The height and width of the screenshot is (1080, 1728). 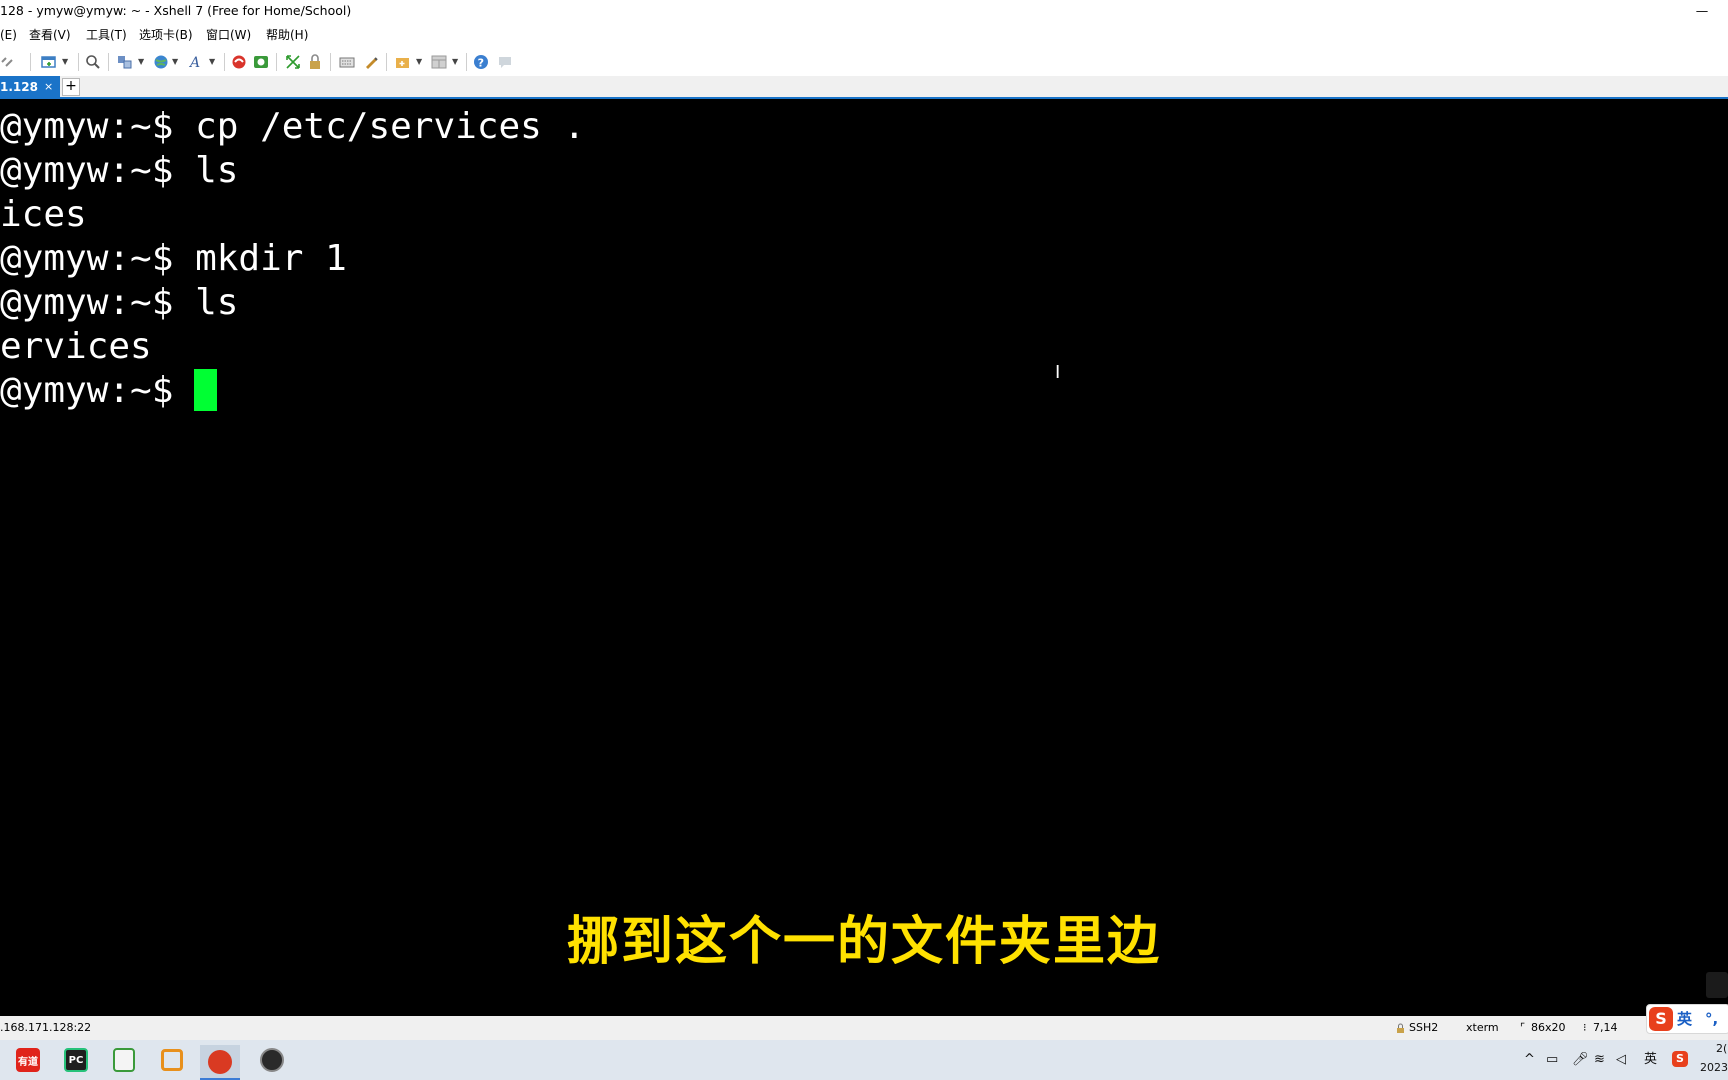 I want to click on minimize-button: —, so click(x=1702, y=11).